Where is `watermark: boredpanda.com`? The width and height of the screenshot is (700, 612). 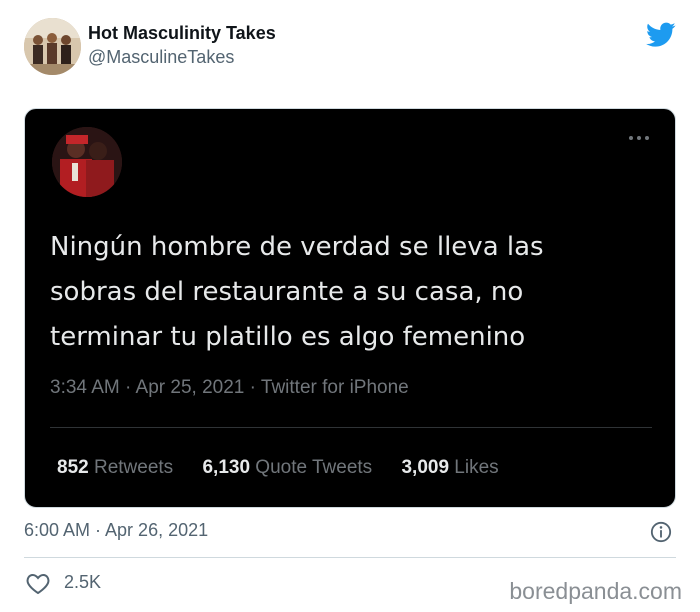 watermark: boredpanda.com is located at coordinates (595, 591).